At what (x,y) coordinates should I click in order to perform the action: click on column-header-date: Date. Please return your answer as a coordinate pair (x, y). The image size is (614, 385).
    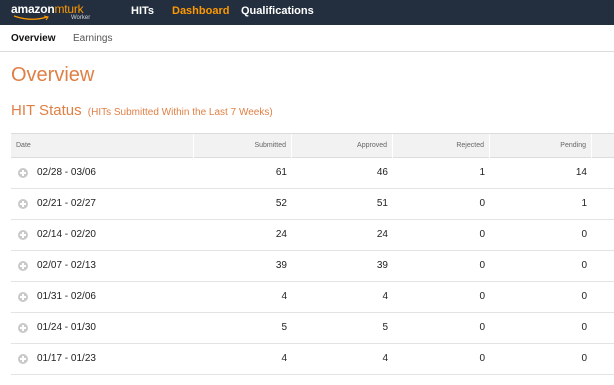
    Looking at the image, I should click on (102, 146).